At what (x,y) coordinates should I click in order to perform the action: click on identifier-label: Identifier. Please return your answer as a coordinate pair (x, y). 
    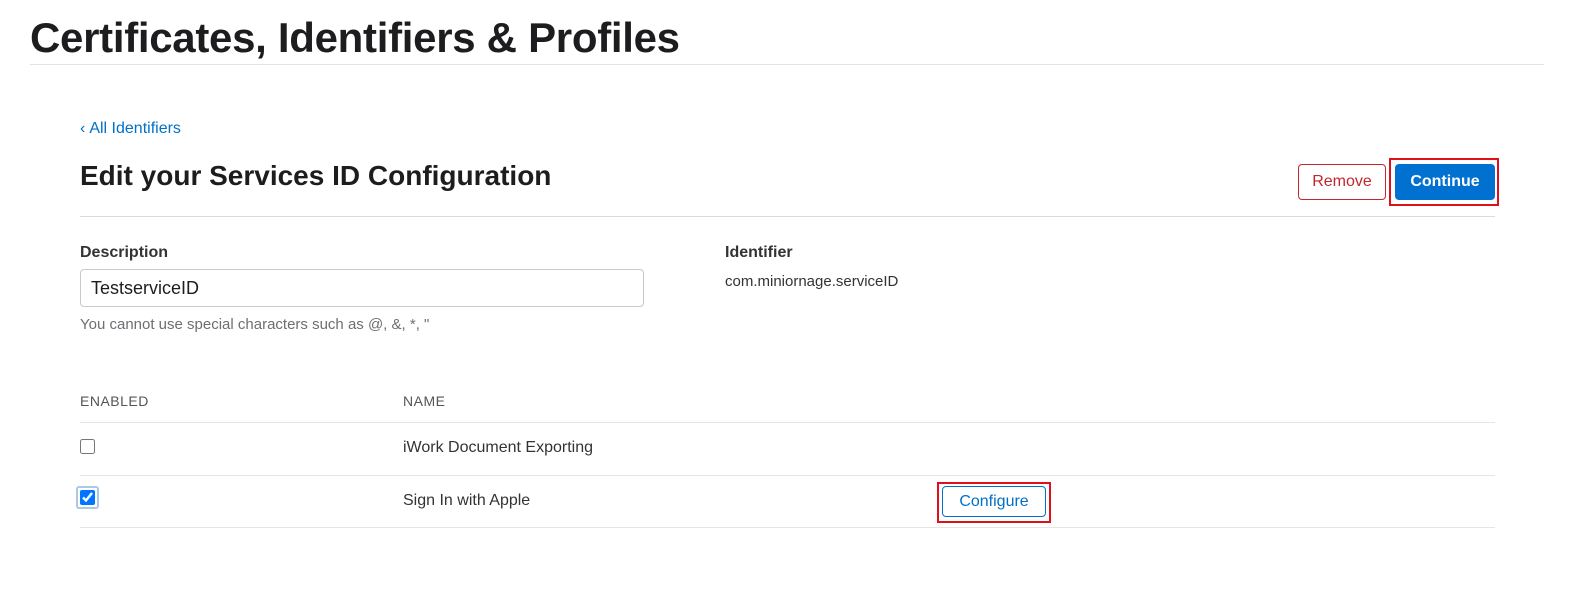
    Looking at the image, I should click on (759, 252).